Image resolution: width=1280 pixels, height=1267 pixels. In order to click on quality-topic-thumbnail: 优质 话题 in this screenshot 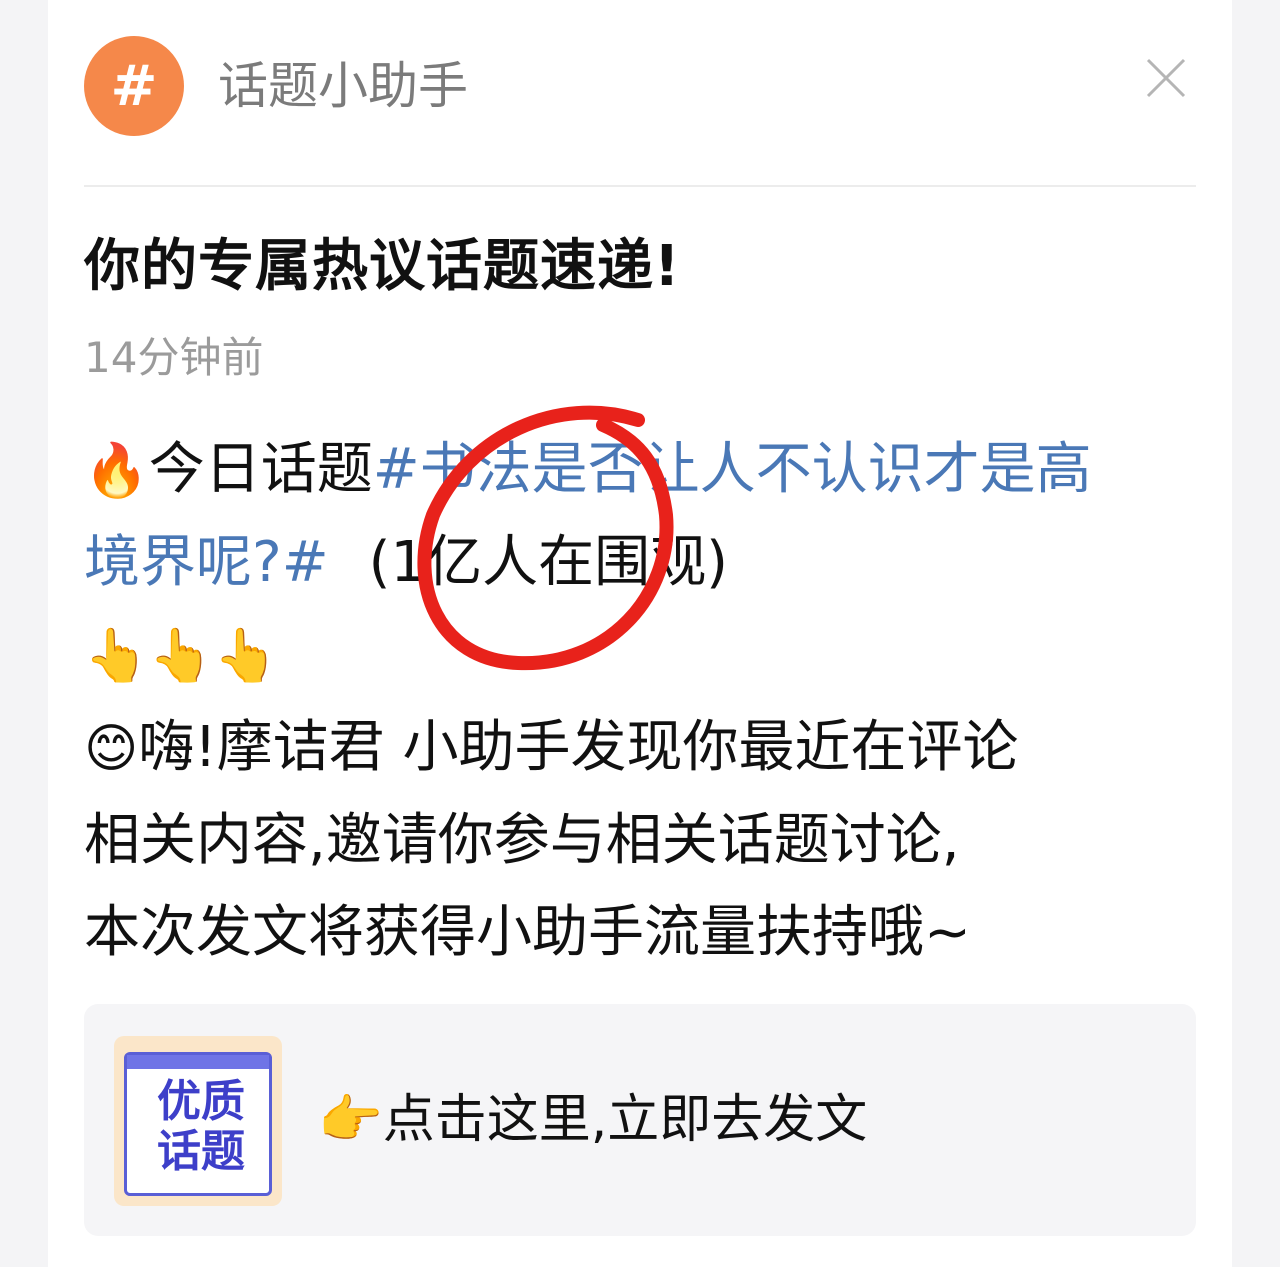, I will do `click(198, 1121)`.